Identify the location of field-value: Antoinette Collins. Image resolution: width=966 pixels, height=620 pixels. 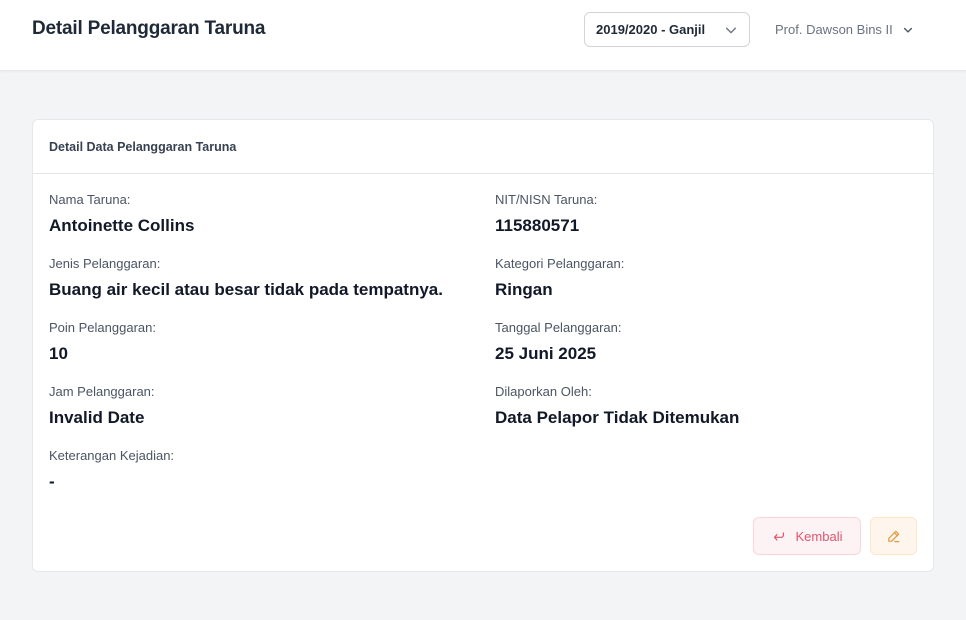
(122, 225).